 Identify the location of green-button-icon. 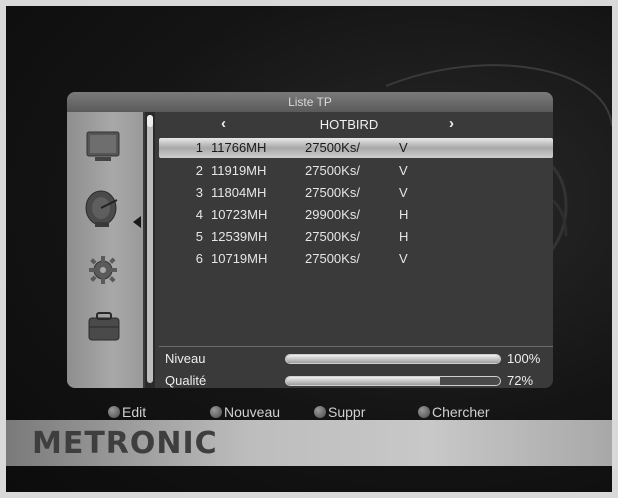
(216, 412).